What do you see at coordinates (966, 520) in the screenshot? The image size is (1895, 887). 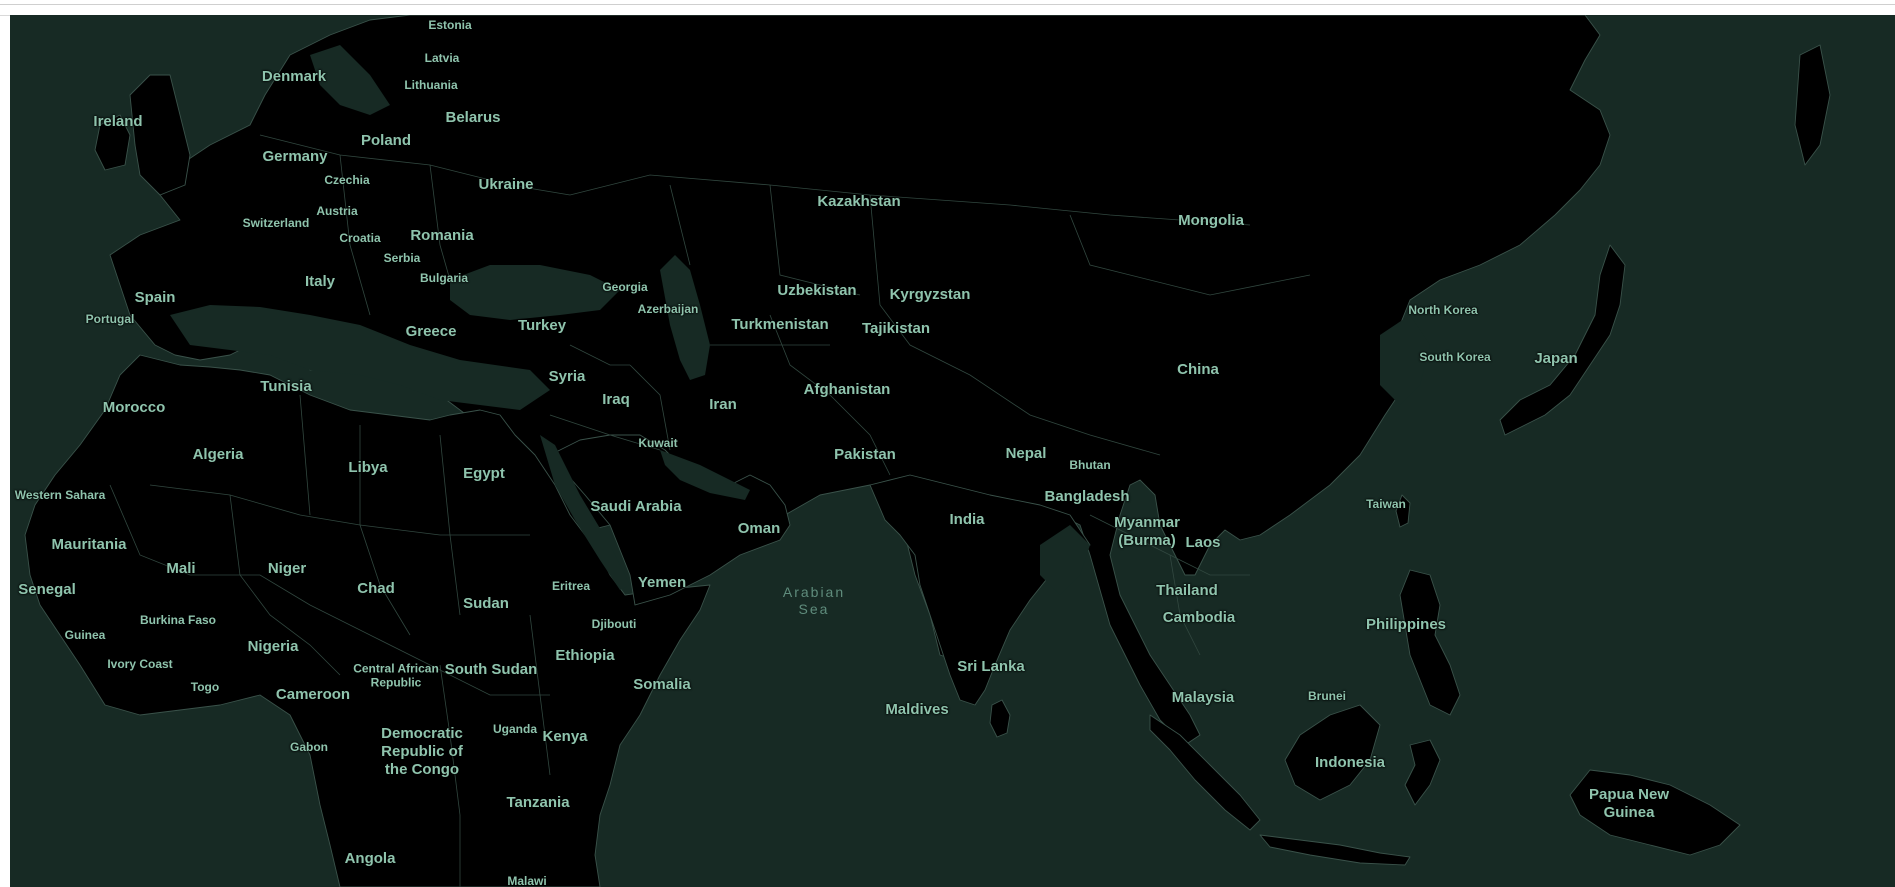 I see `label-india: India` at bounding box center [966, 520].